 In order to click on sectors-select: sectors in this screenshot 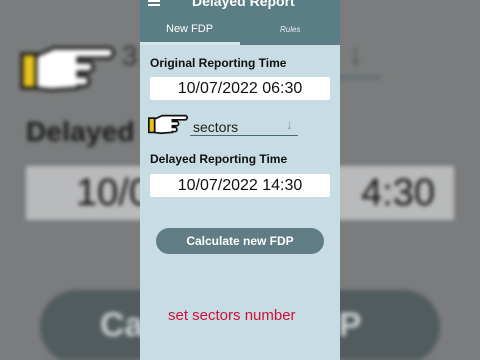, I will do `click(215, 127)`.